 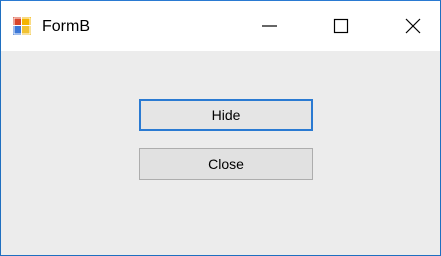 I want to click on window-title: FormB, so click(x=66, y=26).